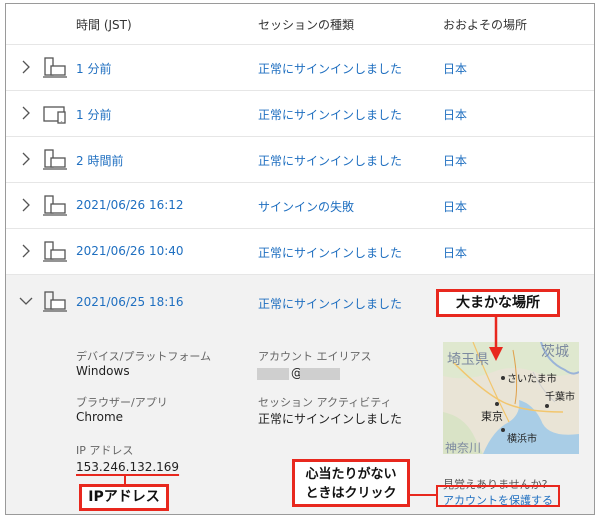 Image resolution: width=600 pixels, height=518 pixels. I want to click on header-session-type: セッションの種類, so click(306, 25).